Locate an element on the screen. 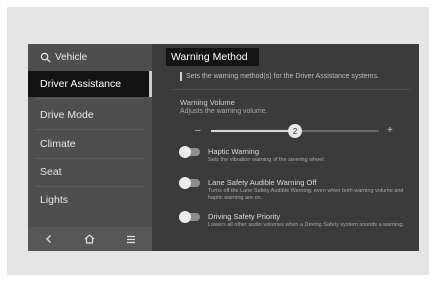  volume-slider: – 2 + is located at coordinates (296, 131).